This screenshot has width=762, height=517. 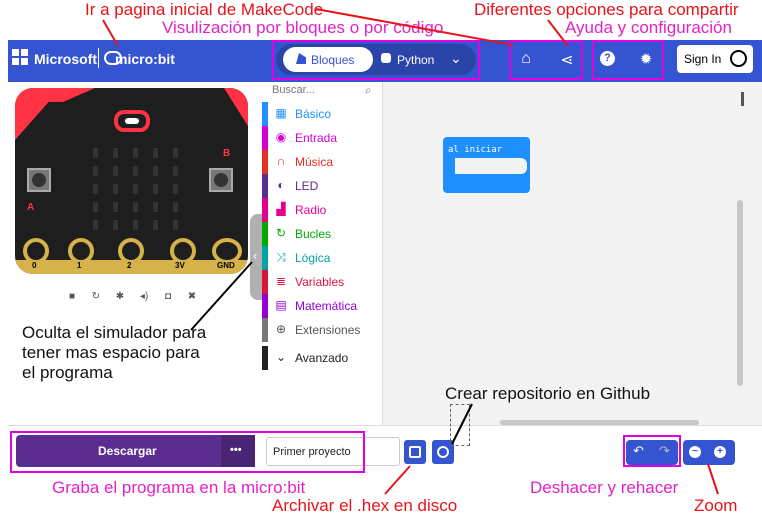 I want to click on arrow-github, so click(x=462, y=424).